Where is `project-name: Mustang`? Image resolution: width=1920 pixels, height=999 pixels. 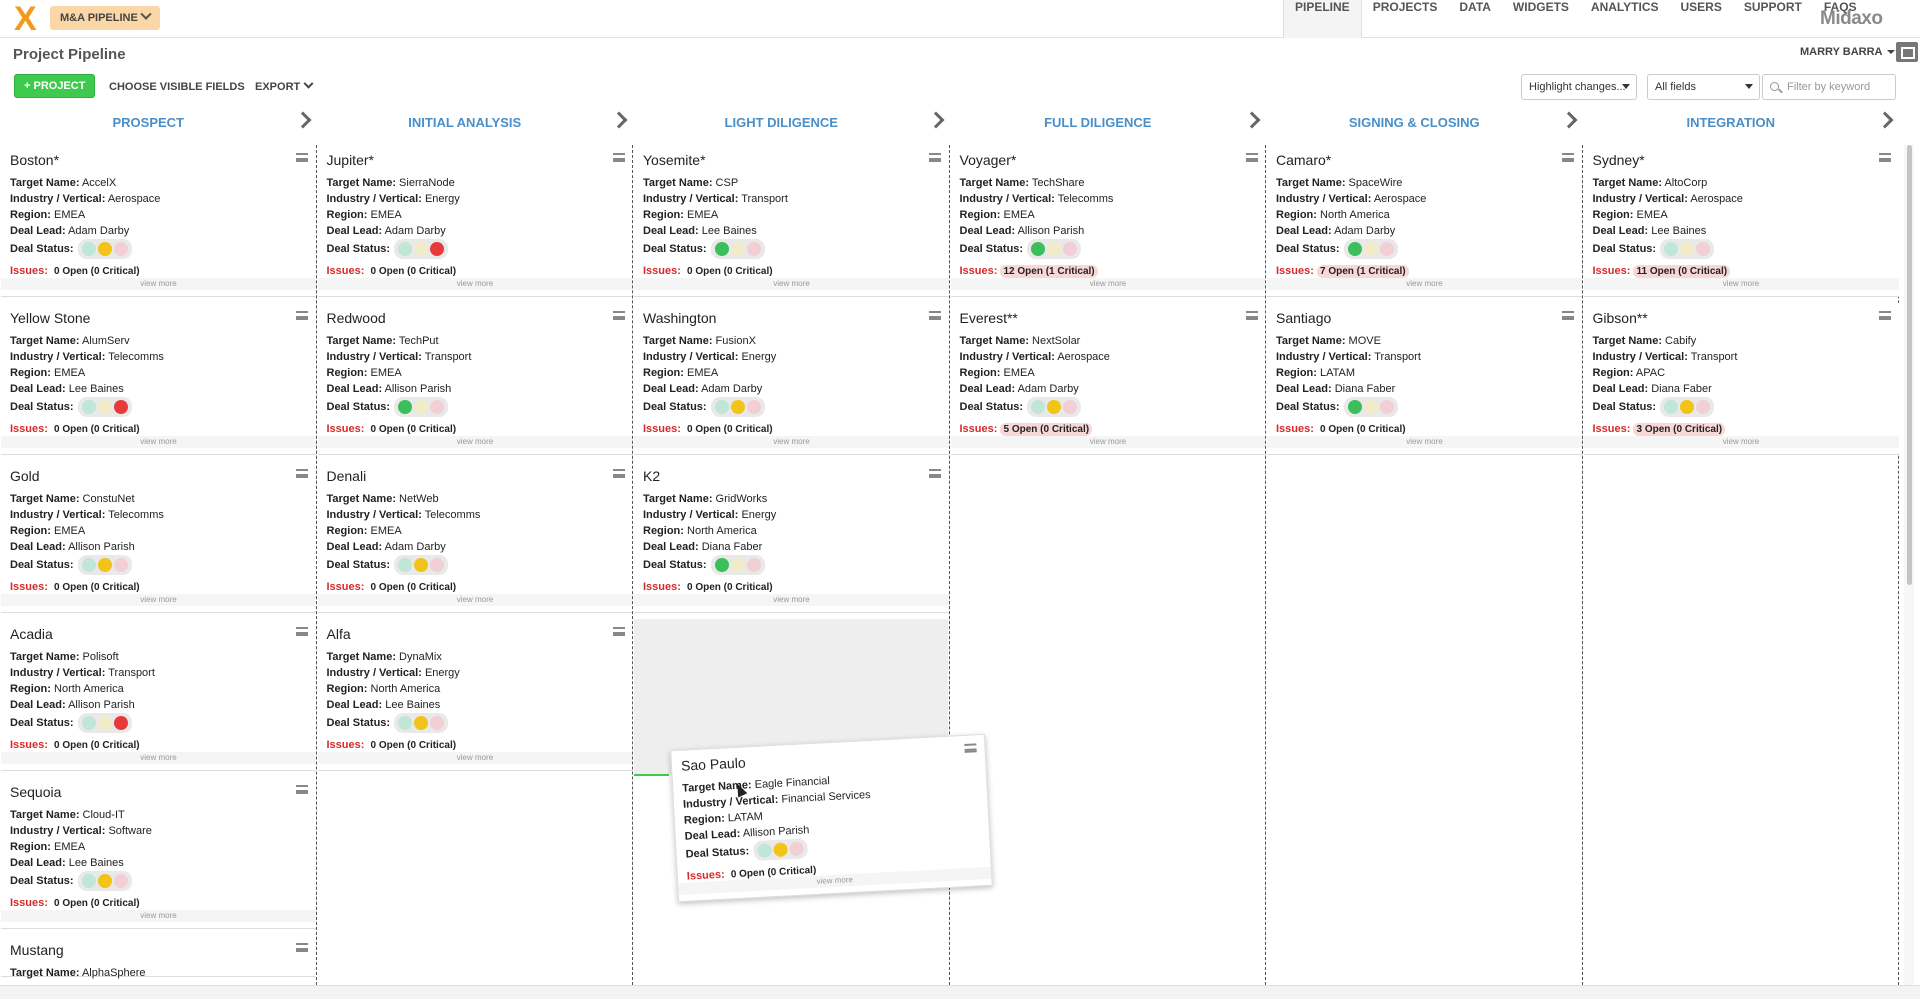
project-name: Mustang is located at coordinates (37, 950).